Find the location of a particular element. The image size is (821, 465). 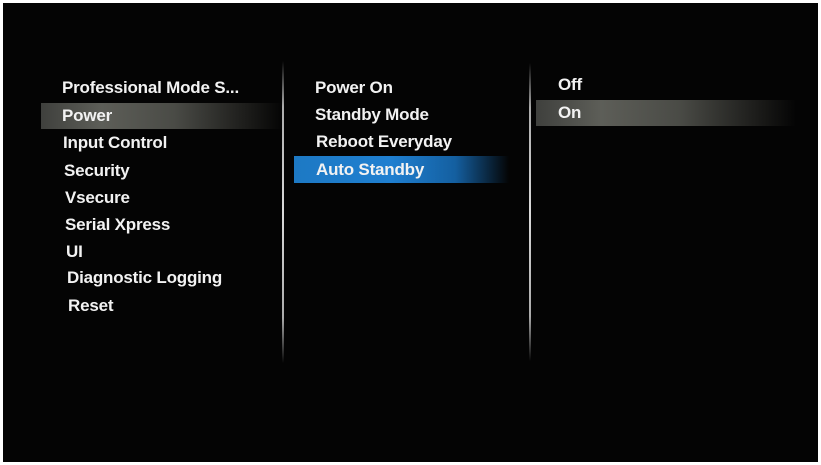

menu-item-power: Power is located at coordinates (162, 116).